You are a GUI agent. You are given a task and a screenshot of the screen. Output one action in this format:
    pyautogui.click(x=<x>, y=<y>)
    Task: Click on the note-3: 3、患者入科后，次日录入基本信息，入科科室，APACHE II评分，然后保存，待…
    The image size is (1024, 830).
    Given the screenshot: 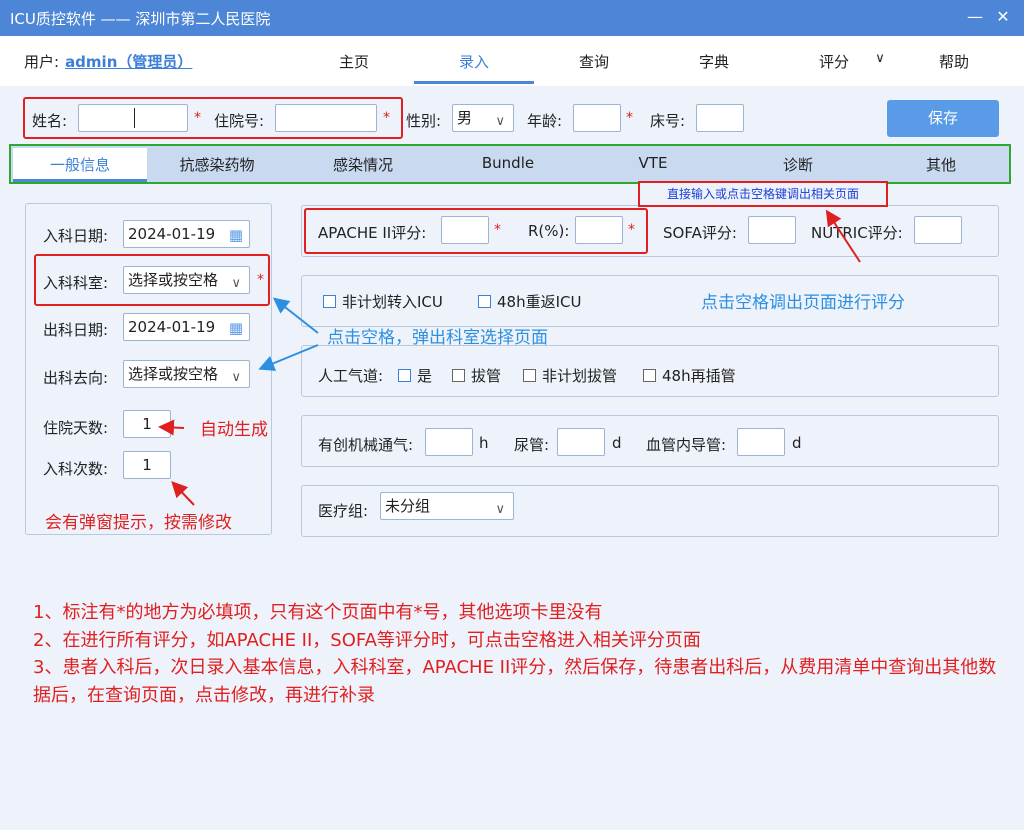 What is the action you would take?
    pyautogui.click(x=515, y=681)
    